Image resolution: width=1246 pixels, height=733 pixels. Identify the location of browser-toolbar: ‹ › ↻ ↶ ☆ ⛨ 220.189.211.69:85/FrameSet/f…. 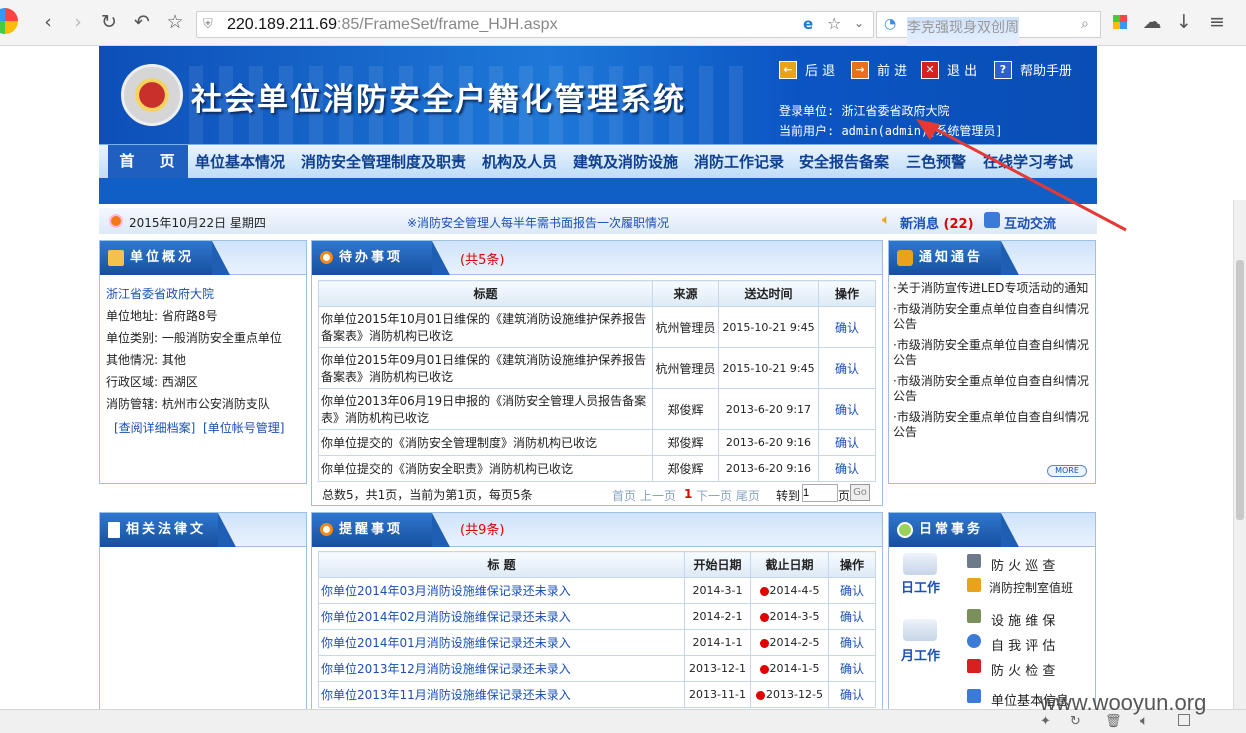
(623, 25).